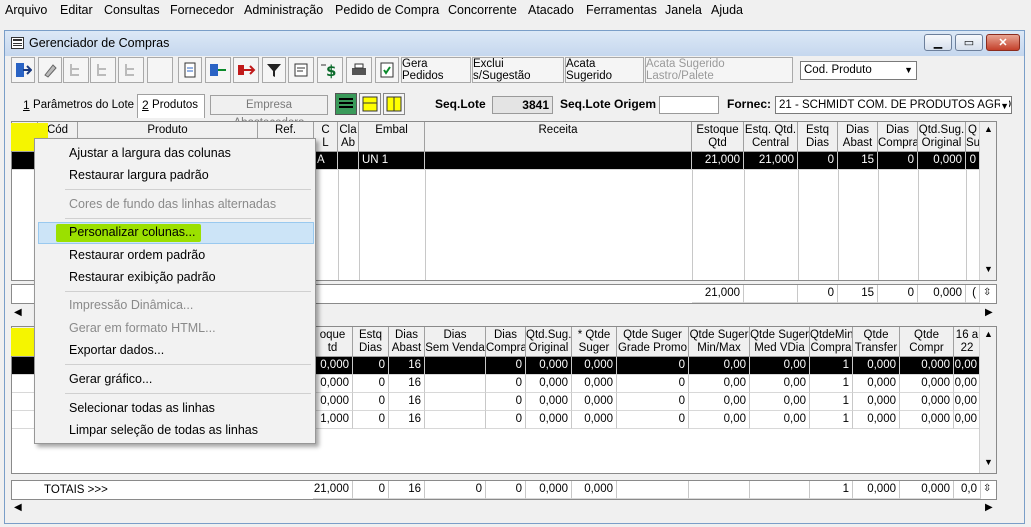 This screenshot has height=527, width=1031. What do you see at coordinates (23, 70) in the screenshot?
I see `exit-button` at bounding box center [23, 70].